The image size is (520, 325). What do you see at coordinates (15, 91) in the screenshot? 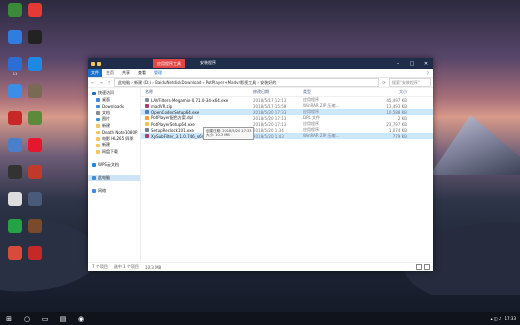
I see `app-blue2-icon` at bounding box center [15, 91].